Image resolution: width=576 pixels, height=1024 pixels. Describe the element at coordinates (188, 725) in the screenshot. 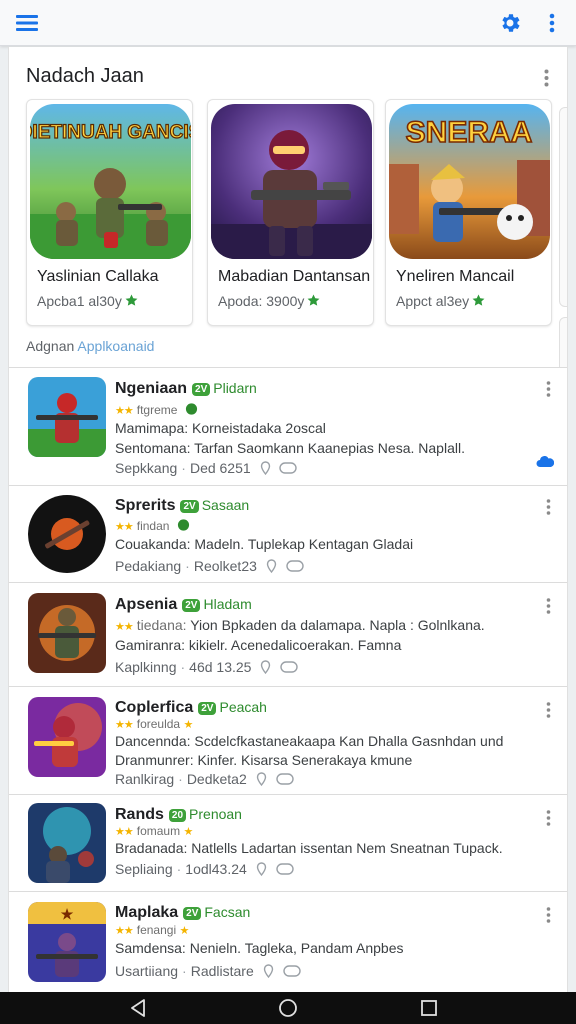

I see `star-icon: ★` at that location.